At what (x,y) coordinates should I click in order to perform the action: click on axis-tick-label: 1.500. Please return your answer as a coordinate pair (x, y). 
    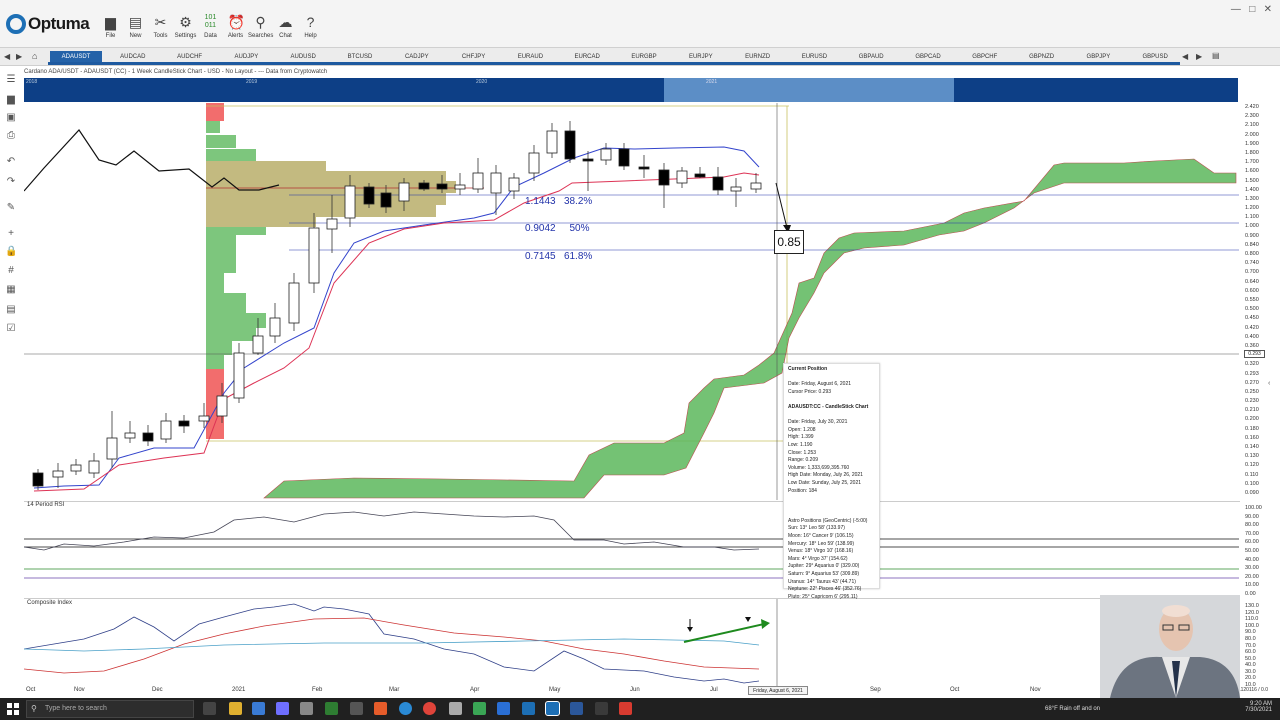
    Looking at the image, I should click on (1252, 180).